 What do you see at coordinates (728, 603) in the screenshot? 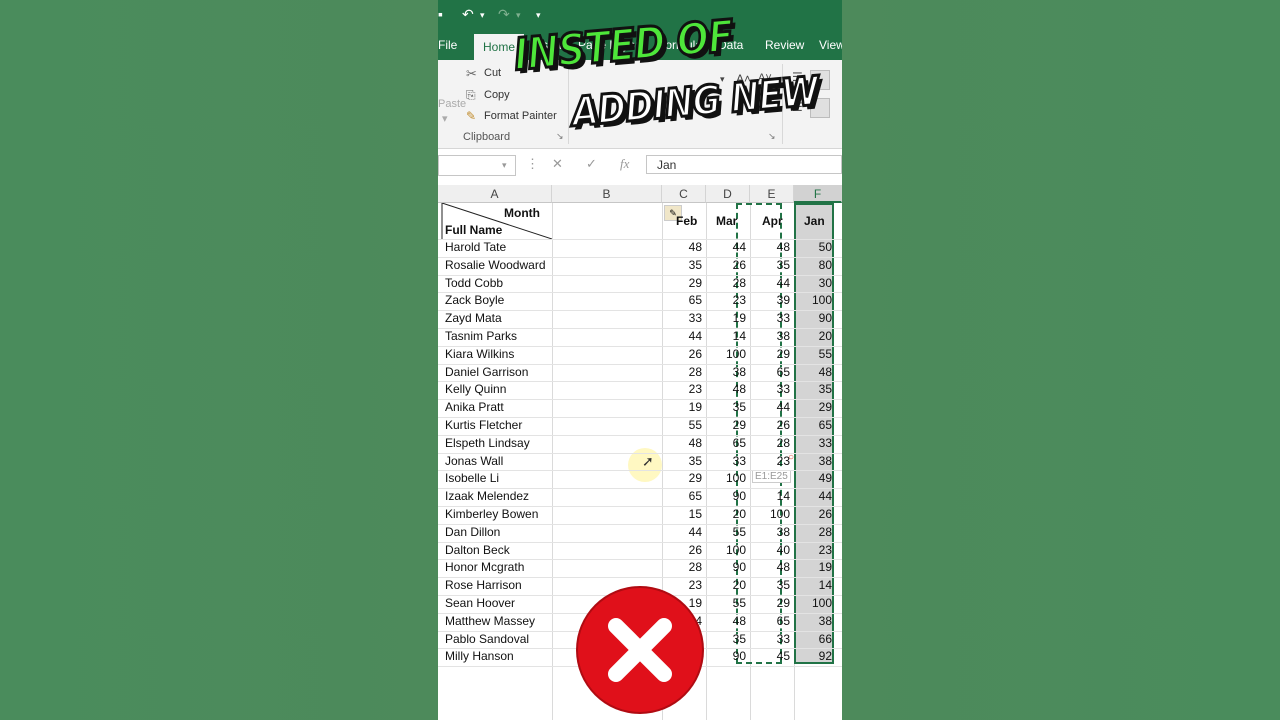
I see `cell-mar: 55` at bounding box center [728, 603].